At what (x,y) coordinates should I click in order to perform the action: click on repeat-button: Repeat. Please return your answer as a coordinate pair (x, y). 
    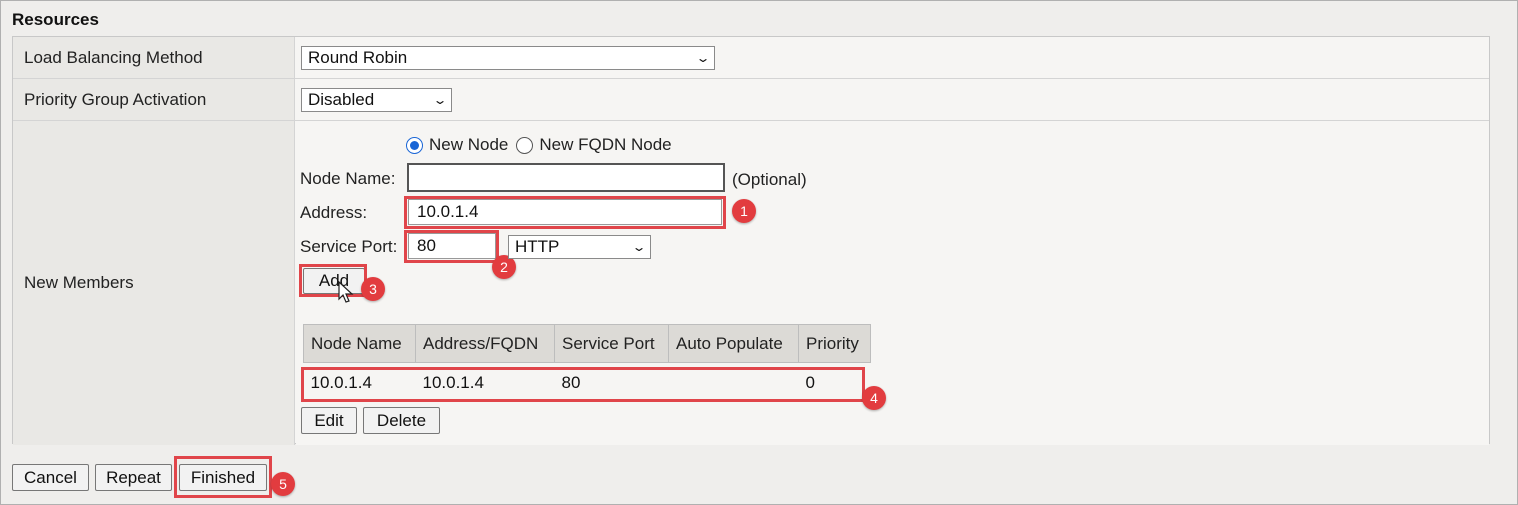
    Looking at the image, I should click on (133, 477).